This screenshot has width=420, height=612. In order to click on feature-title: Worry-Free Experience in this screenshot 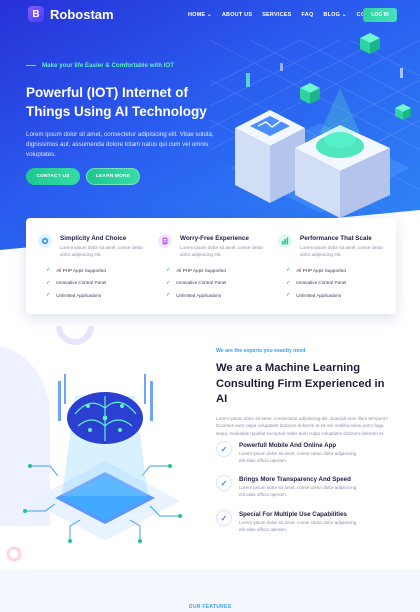, I will do `click(214, 238)`.